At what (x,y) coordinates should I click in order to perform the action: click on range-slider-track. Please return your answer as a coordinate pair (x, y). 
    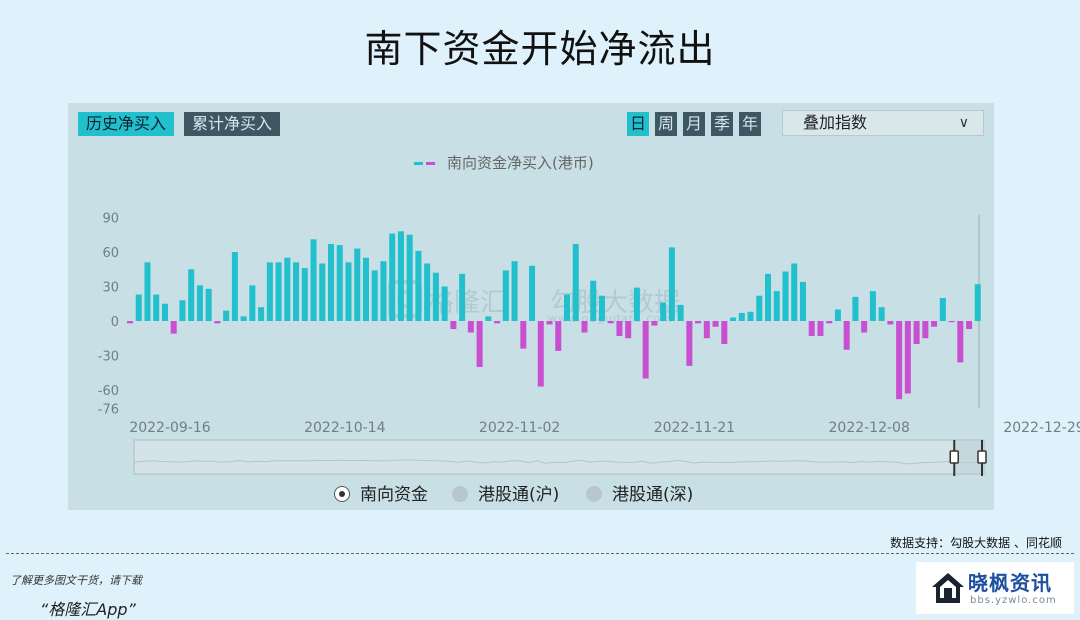
    Looking at the image, I should click on (559, 457).